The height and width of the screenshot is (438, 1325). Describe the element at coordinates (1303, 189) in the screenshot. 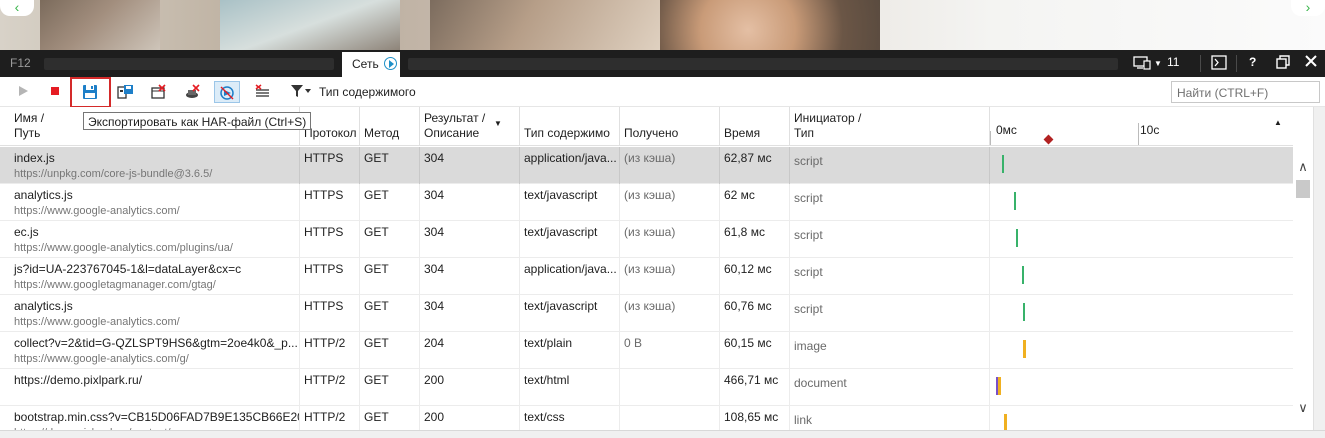

I see `scrollbar-thumb` at that location.